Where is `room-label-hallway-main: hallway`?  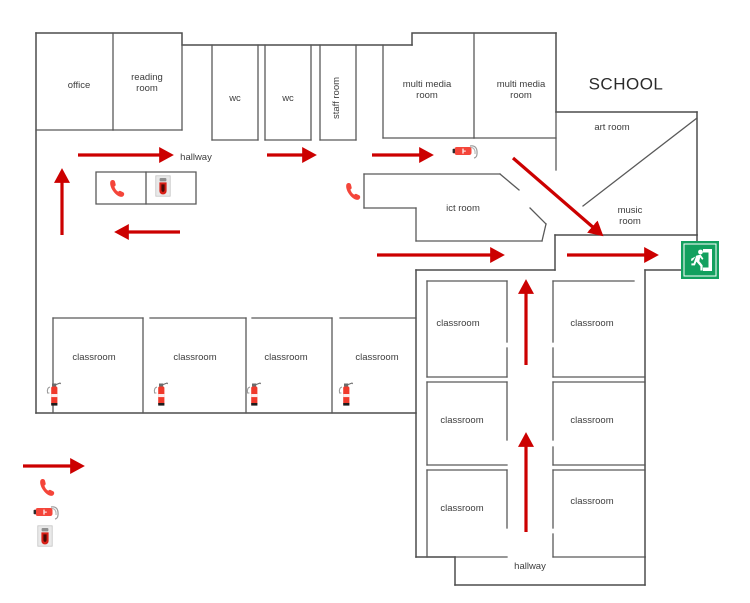
room-label-hallway-main: hallway is located at coordinates (196, 157).